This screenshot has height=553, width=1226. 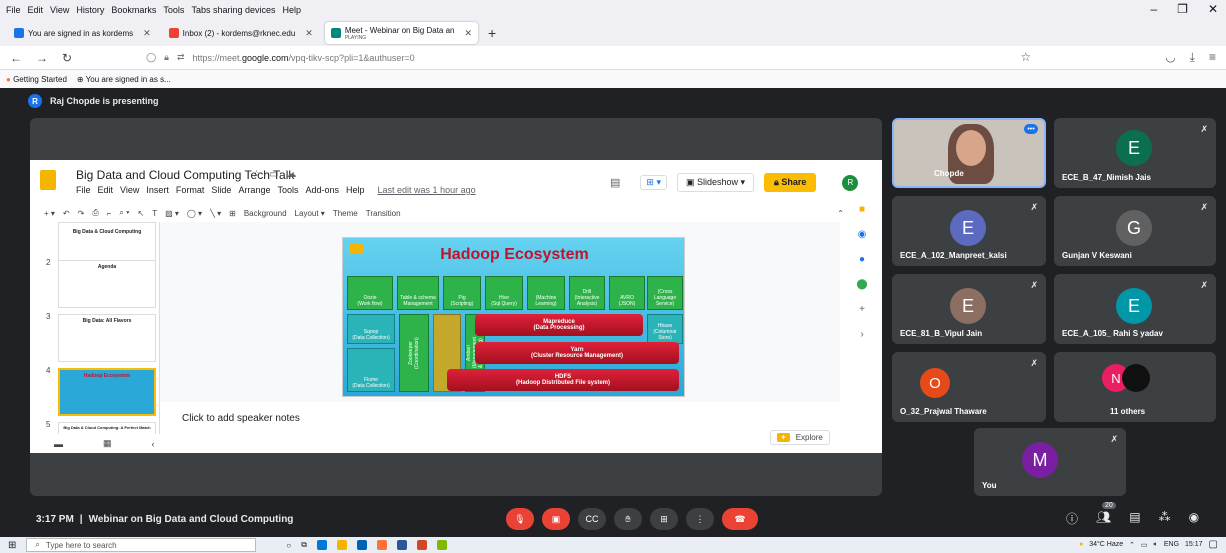 What do you see at coordinates (1072, 518) in the screenshot?
I see `info-icon: ⓘ` at bounding box center [1072, 518].